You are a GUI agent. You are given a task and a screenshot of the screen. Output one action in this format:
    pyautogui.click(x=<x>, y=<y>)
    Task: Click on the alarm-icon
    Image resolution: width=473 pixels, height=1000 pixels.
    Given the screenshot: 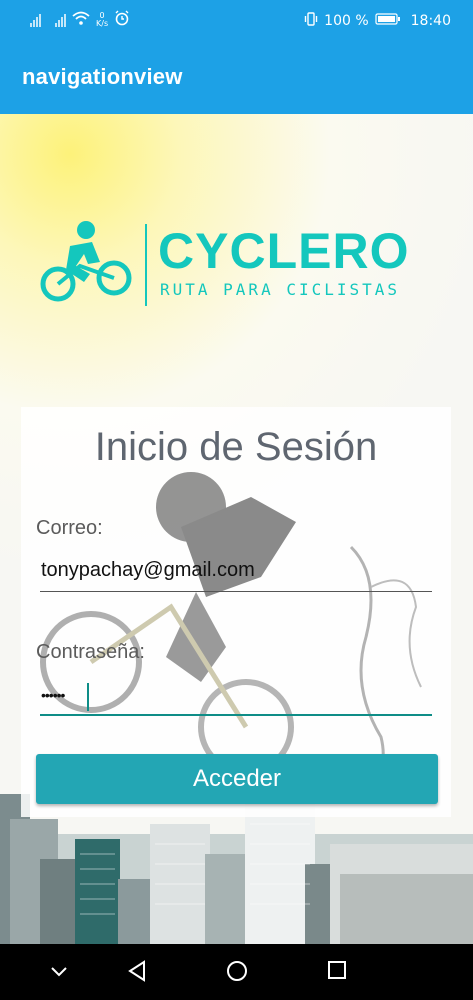 What is the action you would take?
    pyautogui.click(x=122, y=20)
    